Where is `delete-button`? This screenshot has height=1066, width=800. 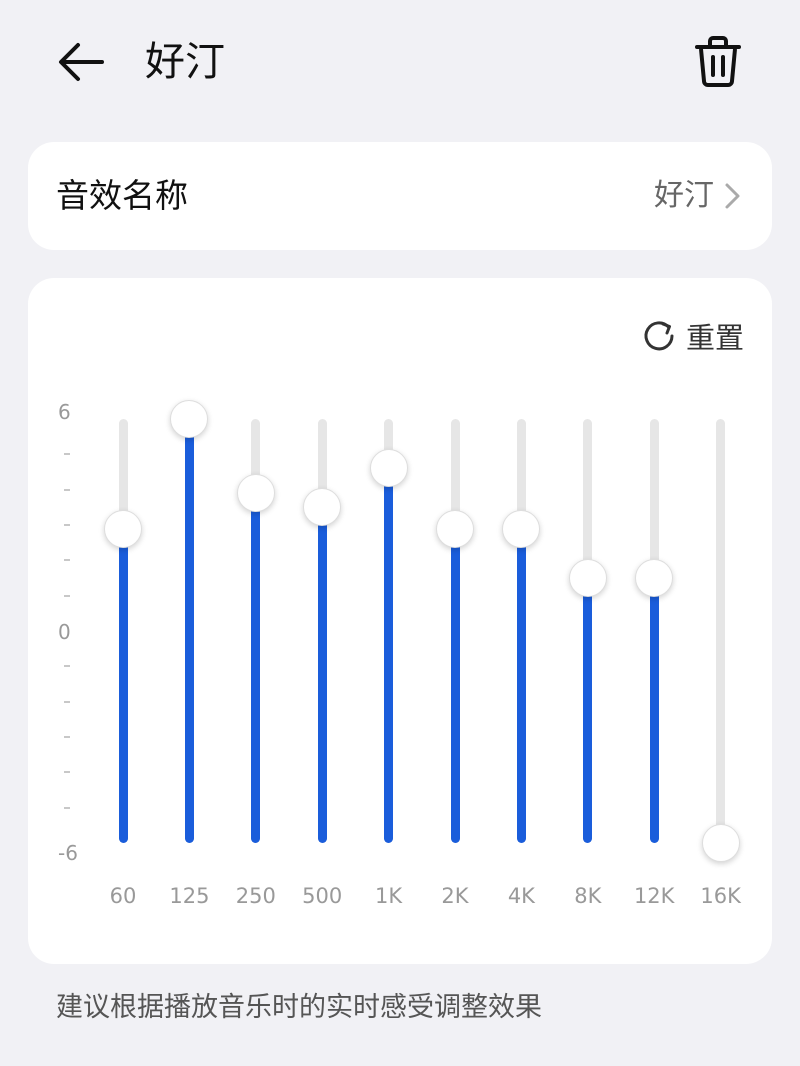
delete-button is located at coordinates (718, 62).